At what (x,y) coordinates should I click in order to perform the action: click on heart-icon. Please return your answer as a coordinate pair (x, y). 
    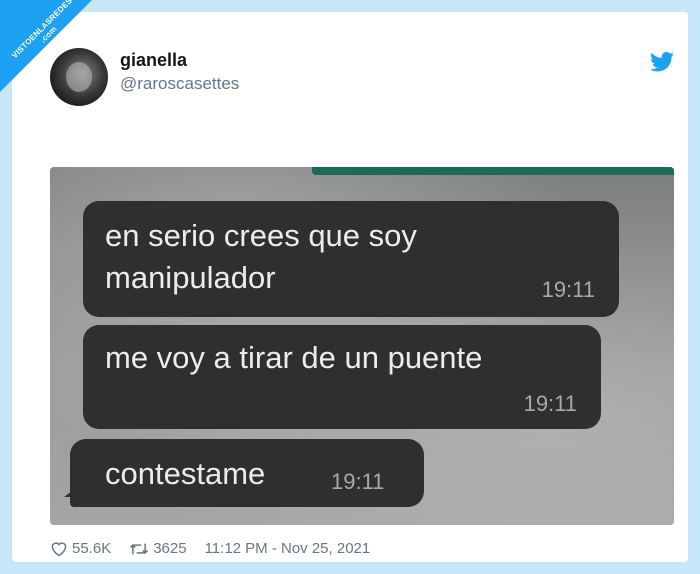
    Looking at the image, I should click on (59, 548).